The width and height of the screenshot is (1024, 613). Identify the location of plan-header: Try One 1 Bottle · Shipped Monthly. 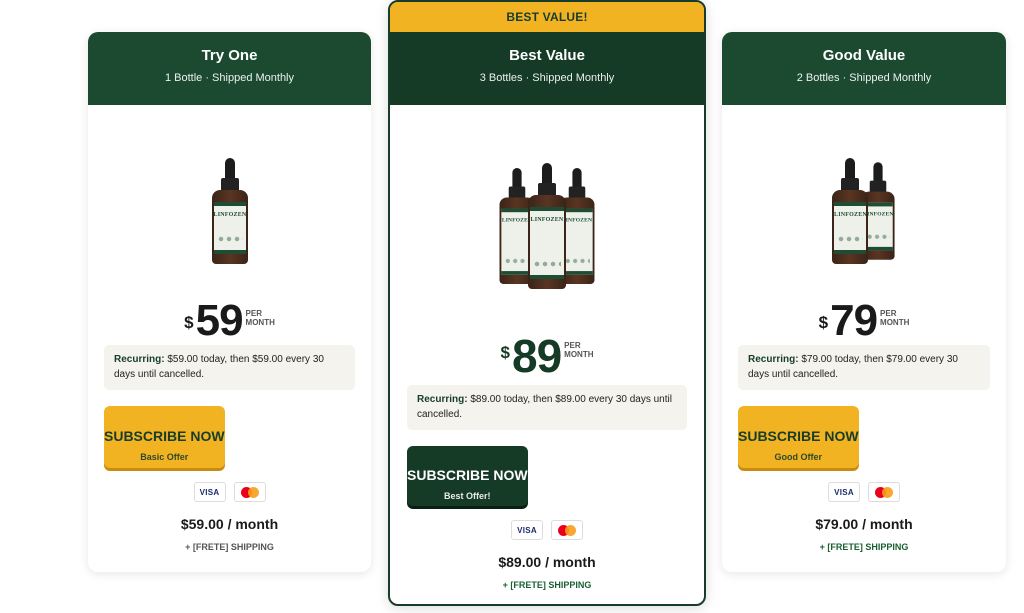
(229, 68).